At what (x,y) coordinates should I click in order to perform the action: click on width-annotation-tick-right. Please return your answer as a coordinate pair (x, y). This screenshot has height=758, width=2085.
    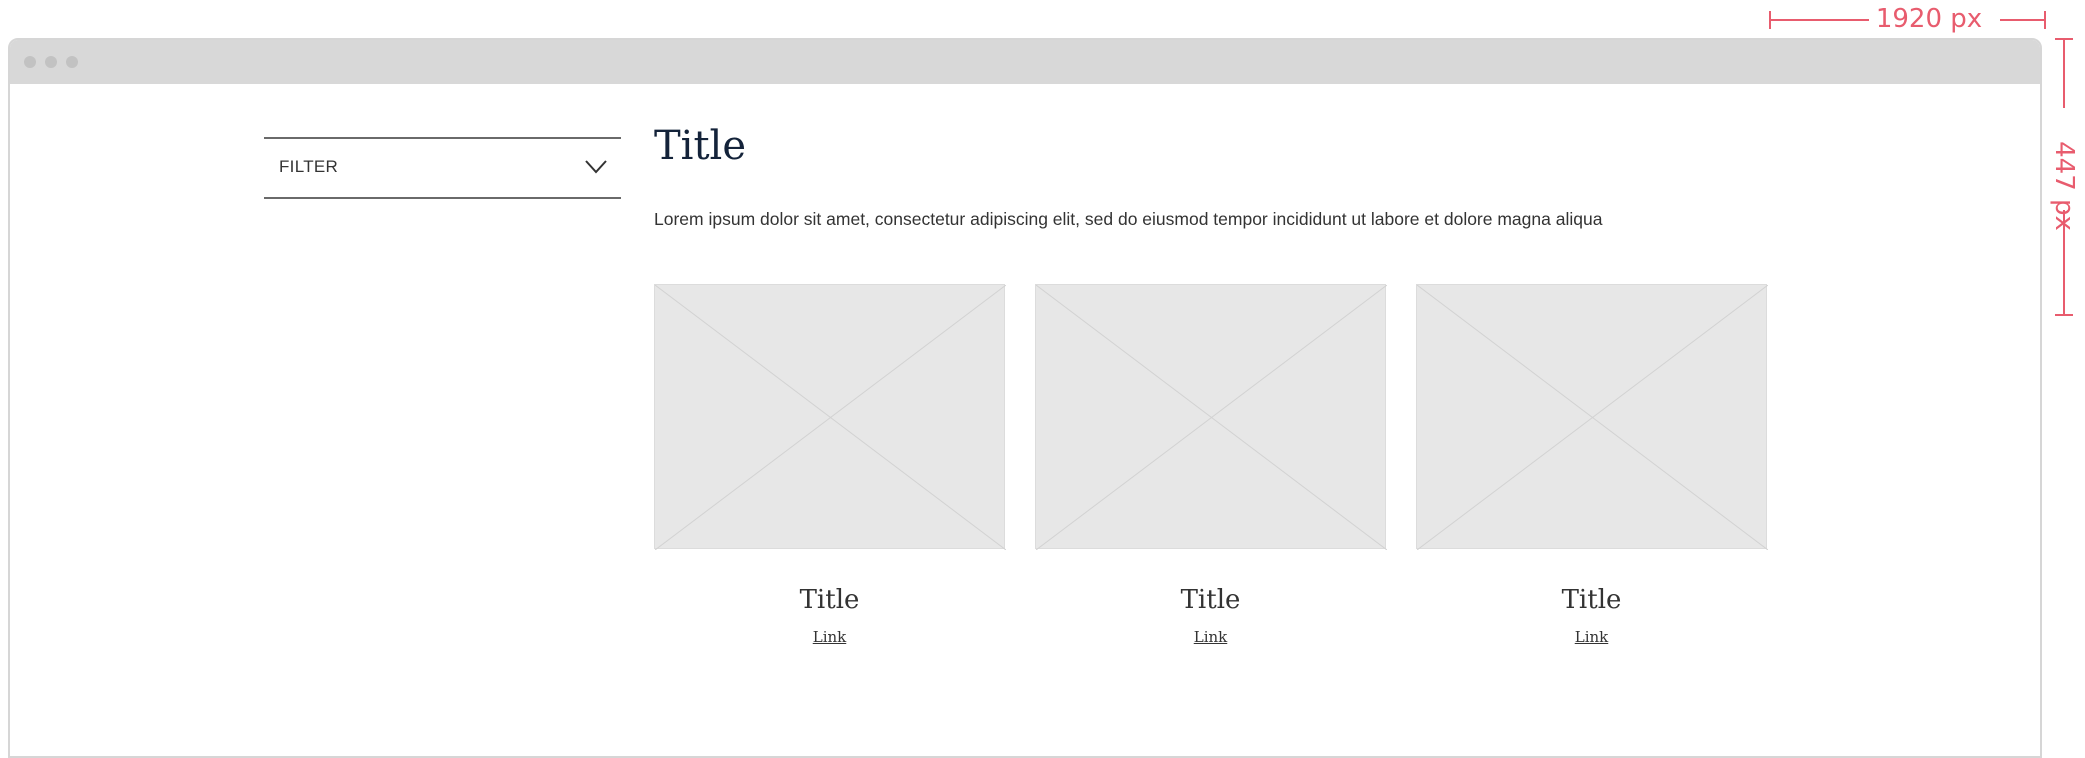
    Looking at the image, I should click on (2045, 20).